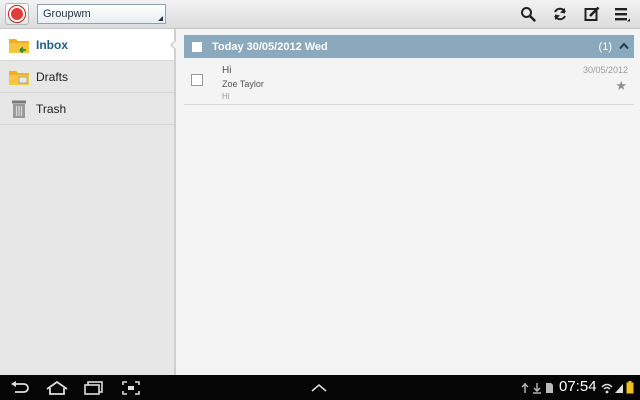 The width and height of the screenshot is (640, 400). I want to click on sidebar-item-label: Trash, so click(51, 108).